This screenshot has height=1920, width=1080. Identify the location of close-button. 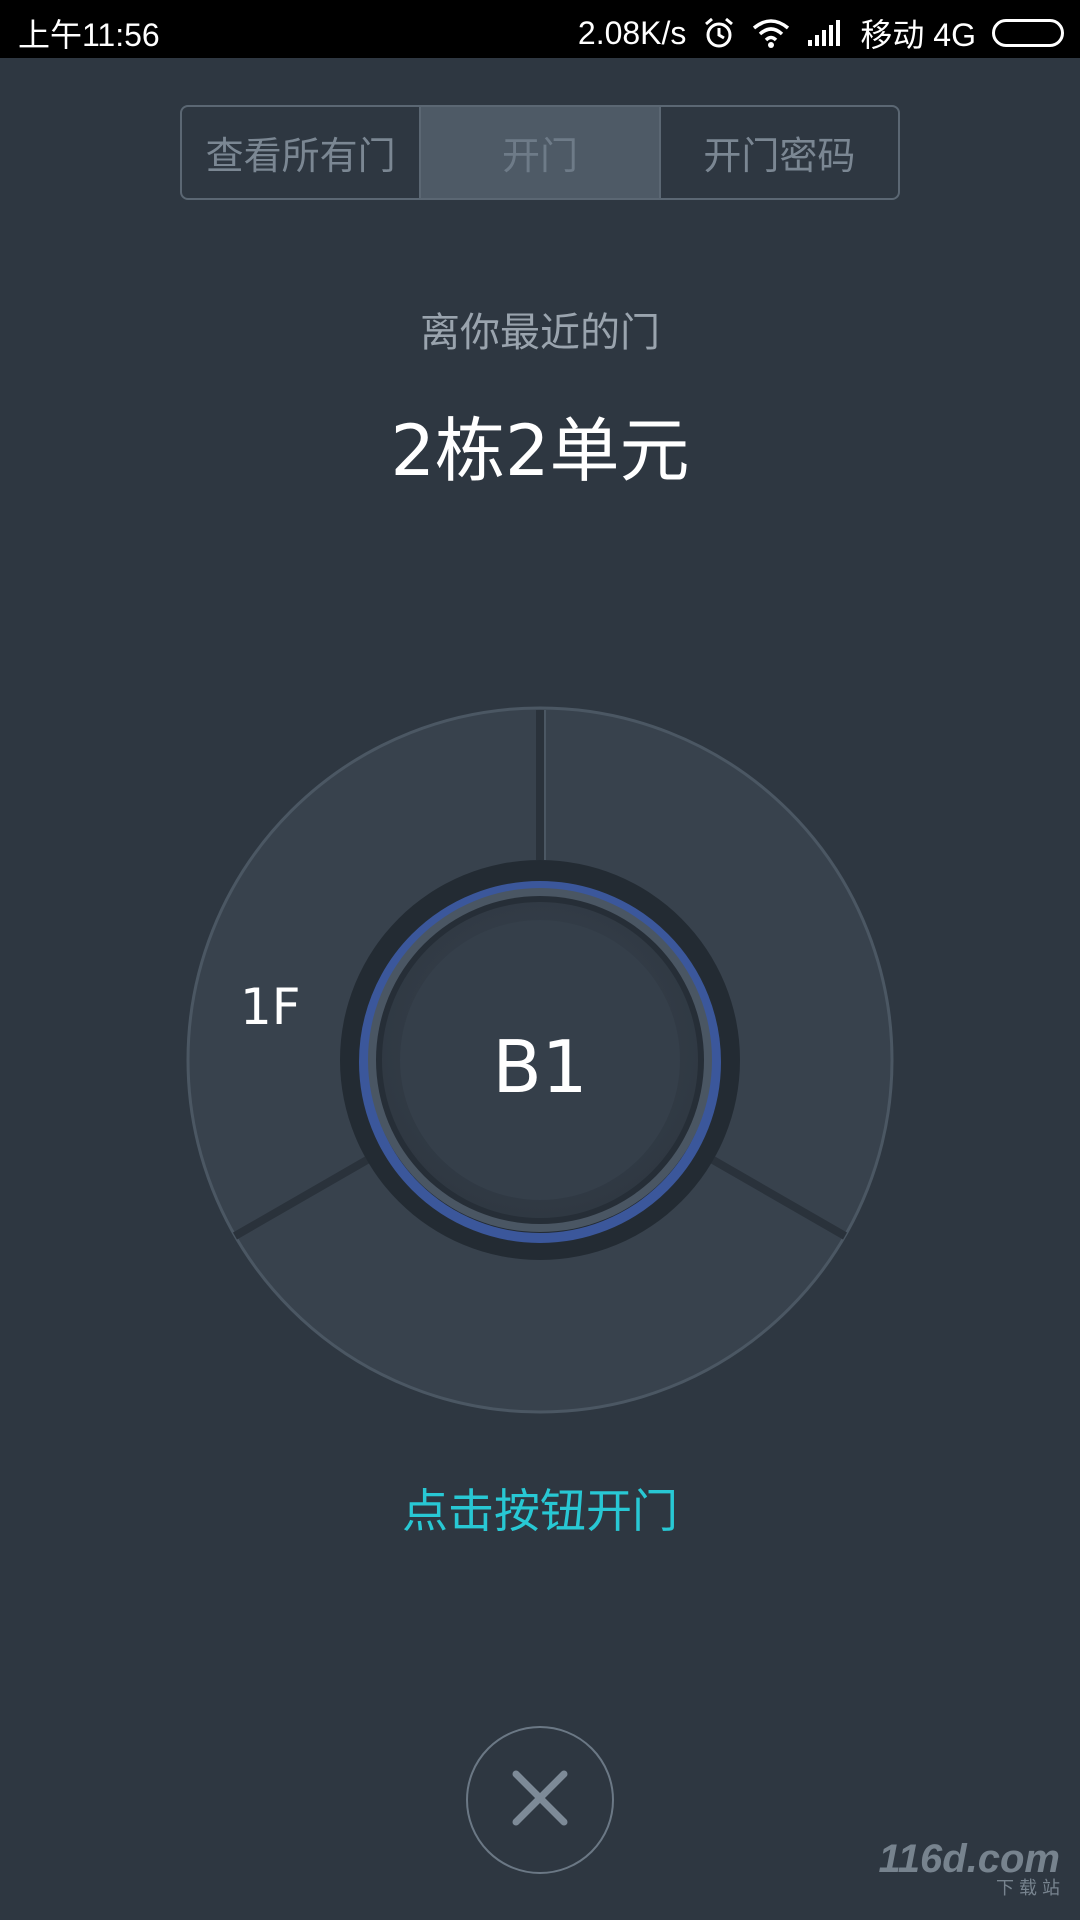
(540, 1800).